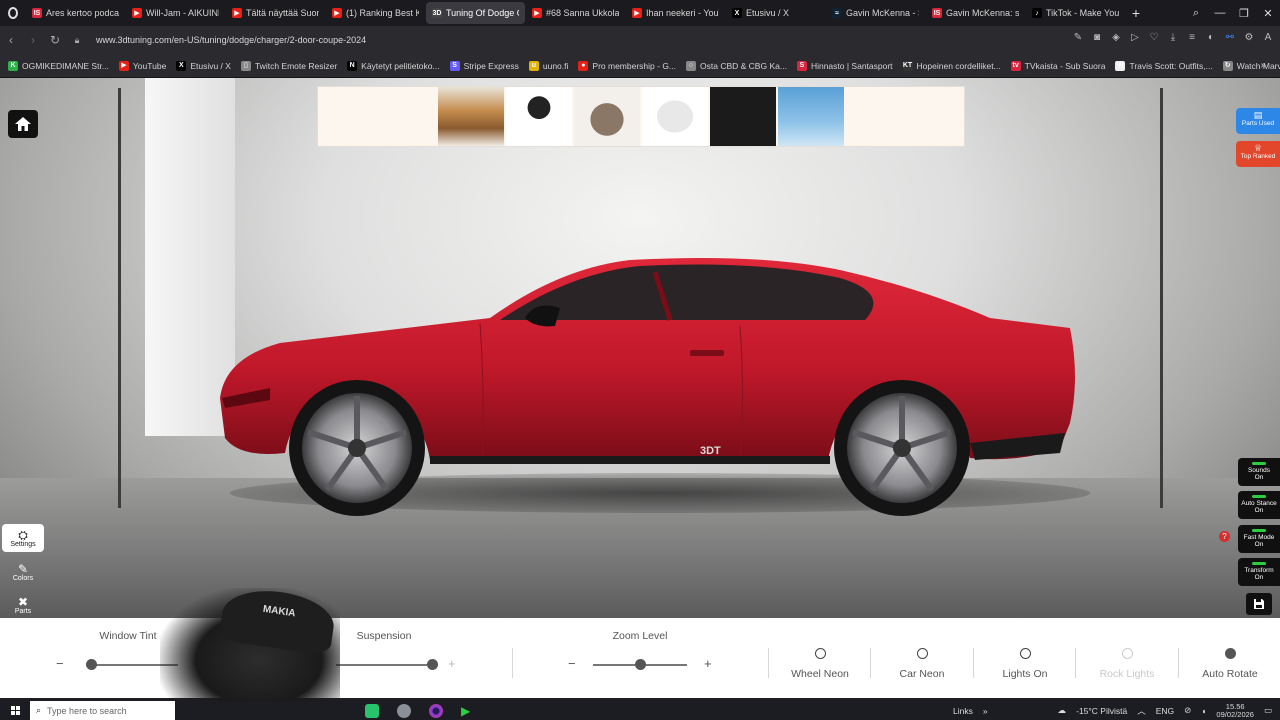 The width and height of the screenshot is (1280, 720). Describe the element at coordinates (468, 711) in the screenshot. I see `taskbar-app-play-icon: ▶` at that location.